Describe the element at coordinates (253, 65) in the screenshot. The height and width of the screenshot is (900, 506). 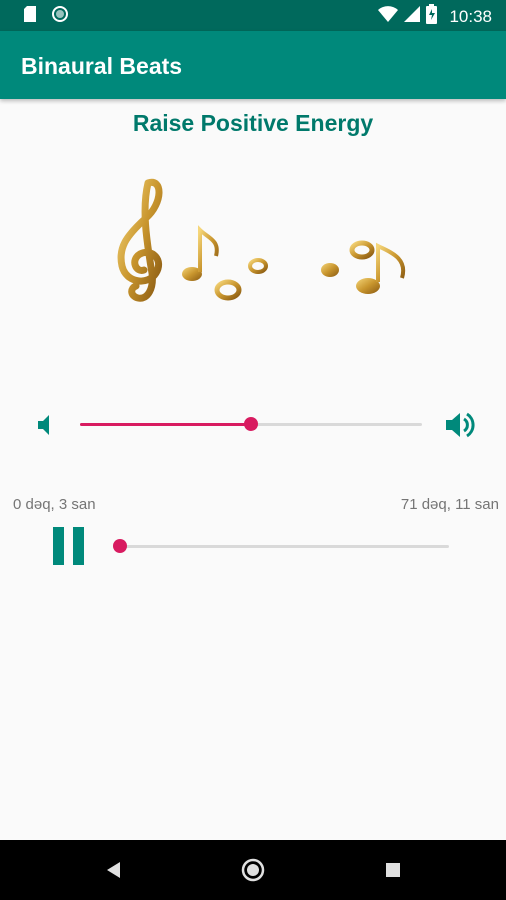
I see `app-bar: Binaural Beats` at that location.